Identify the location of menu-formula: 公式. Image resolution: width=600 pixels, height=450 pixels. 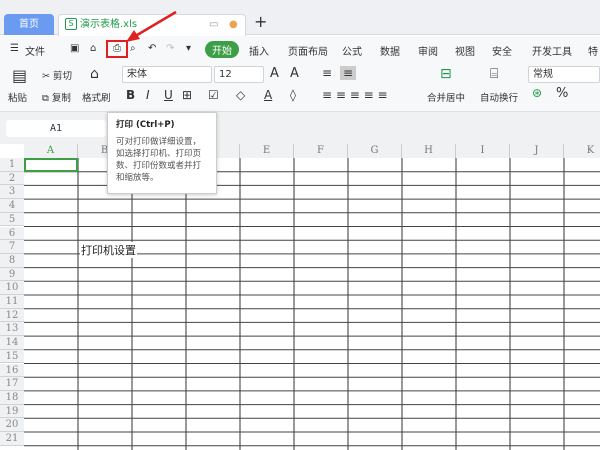
(352, 50).